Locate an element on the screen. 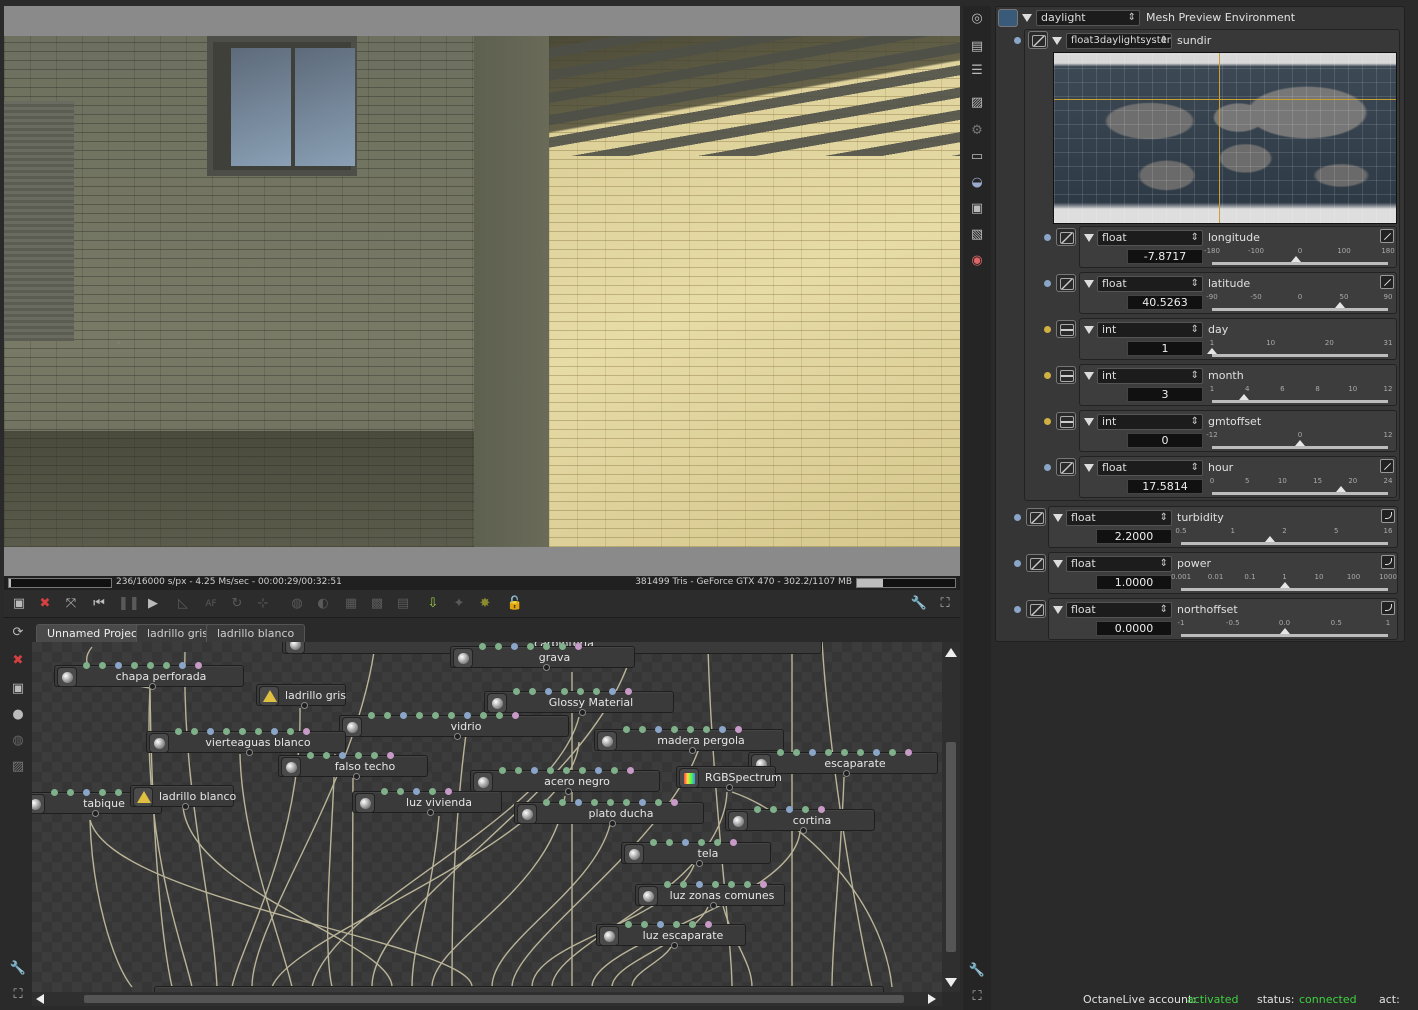 Image resolution: width=1418 pixels, height=1010 pixels. collapse-sundir-icon is located at coordinates (1057, 41).